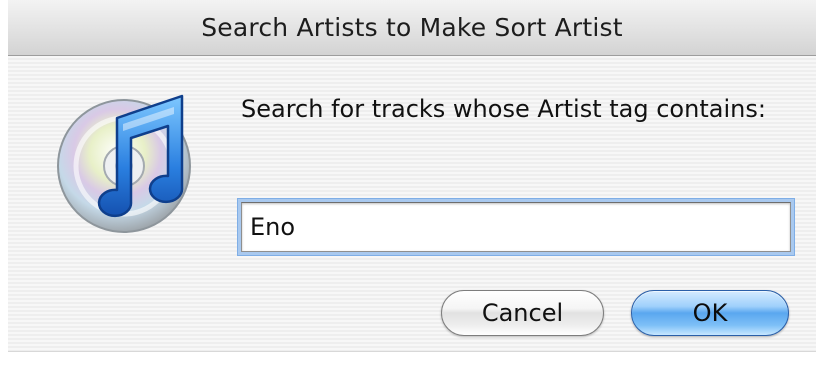 The width and height of the screenshot is (816, 379). Describe the element at coordinates (522, 313) in the screenshot. I see `cancel-button: Cancel` at that location.